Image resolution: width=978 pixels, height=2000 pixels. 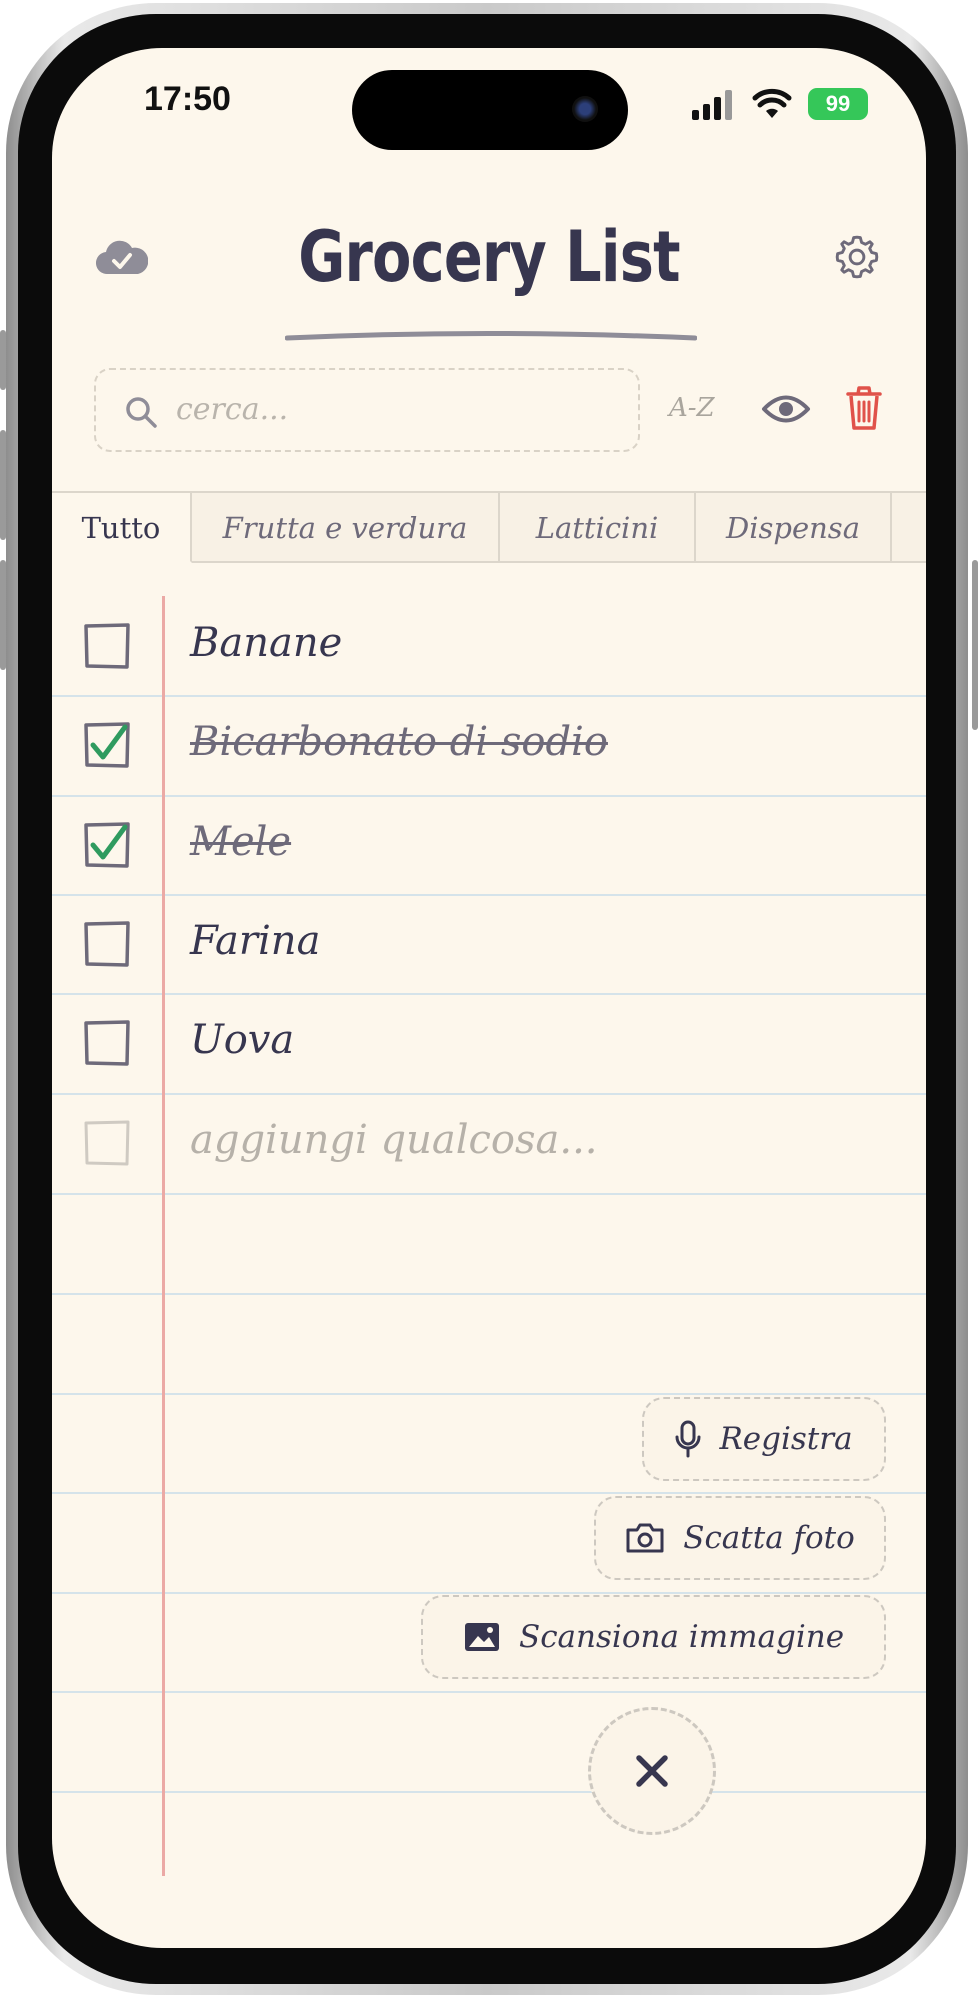 I want to click on sort-button: A-Z, so click(x=692, y=408).